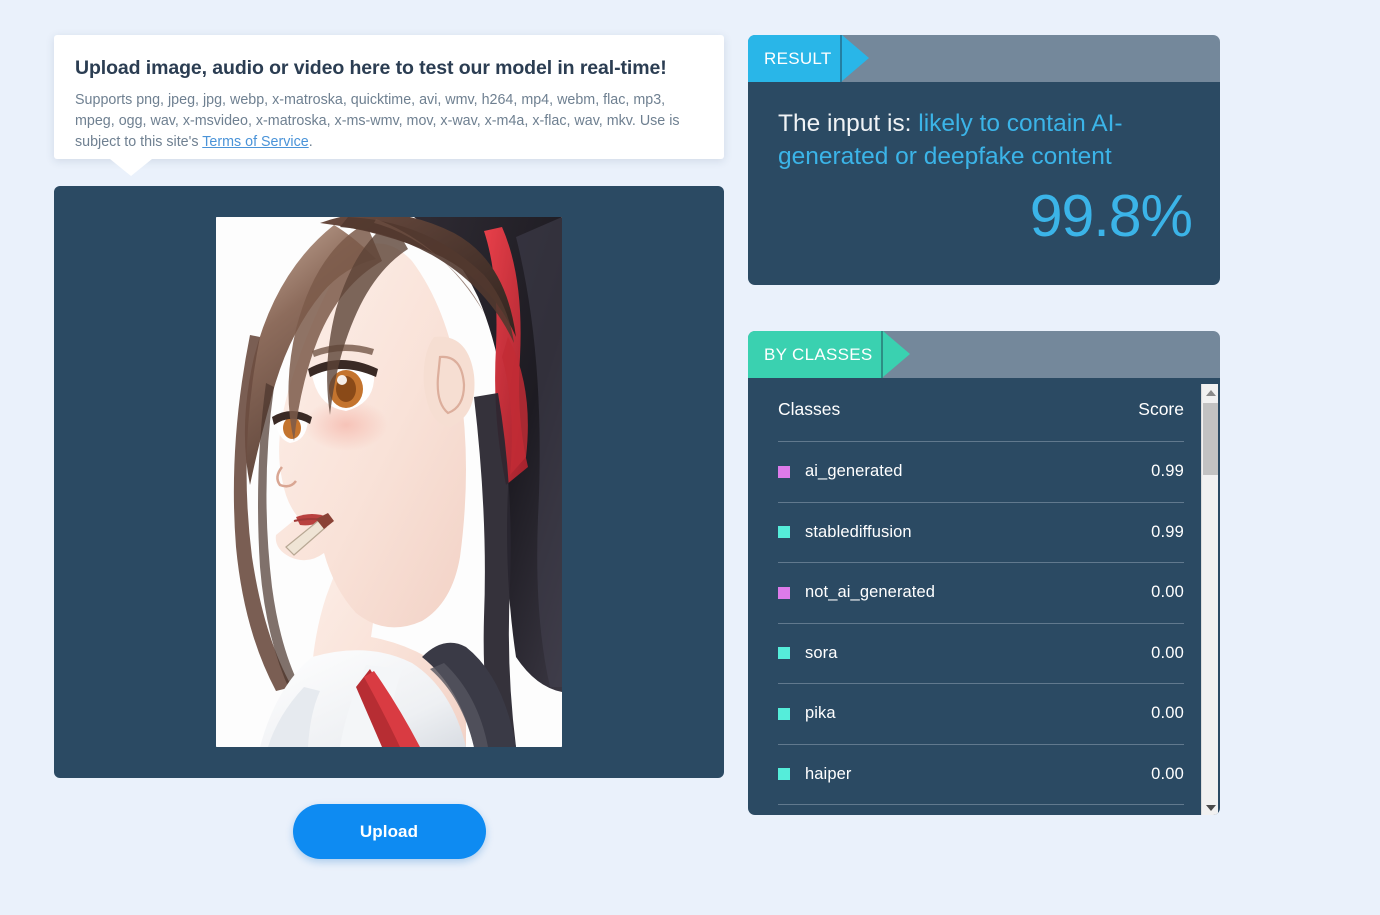 The image size is (1380, 915). What do you see at coordinates (798, 58) in the screenshot?
I see `tab-result-label: RESULT` at bounding box center [798, 58].